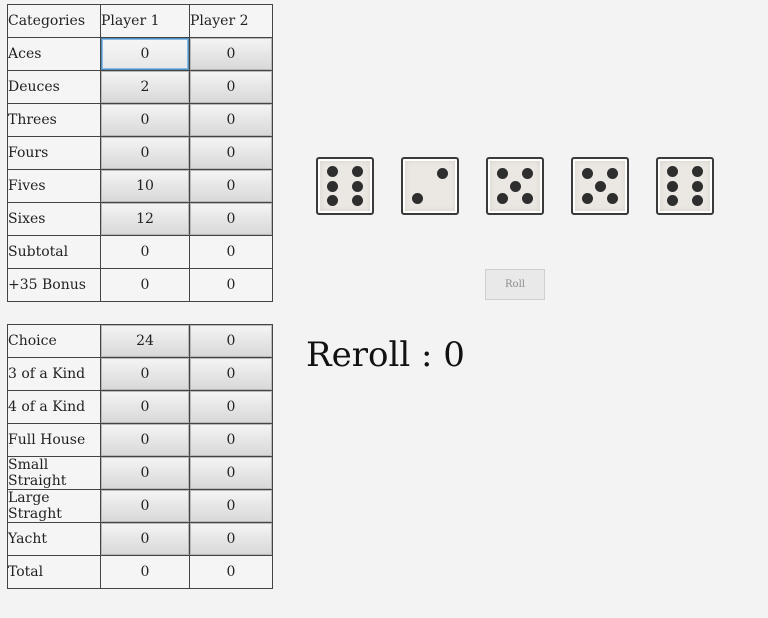 Image resolution: width=768 pixels, height=618 pixels. I want to click on score-row-large-straght: Large Straght 0 0, so click(140, 506).